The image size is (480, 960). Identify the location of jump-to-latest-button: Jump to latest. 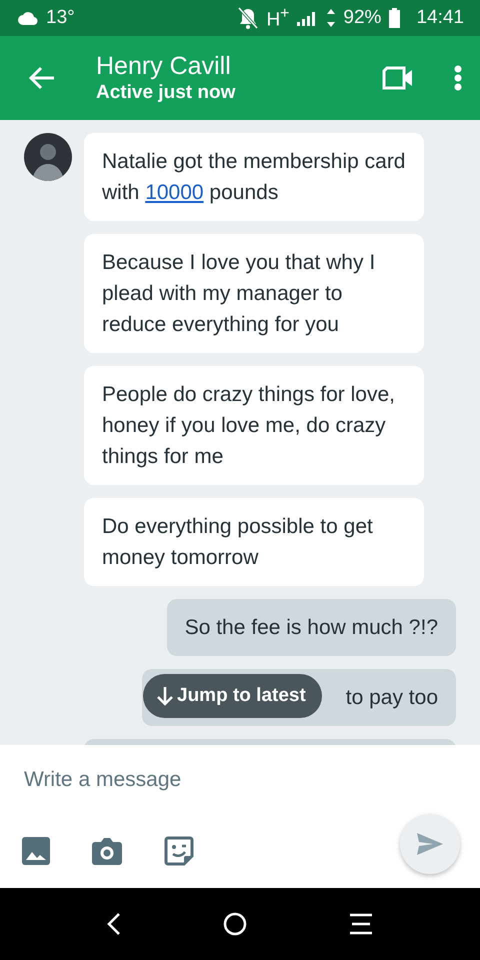
(232, 696).